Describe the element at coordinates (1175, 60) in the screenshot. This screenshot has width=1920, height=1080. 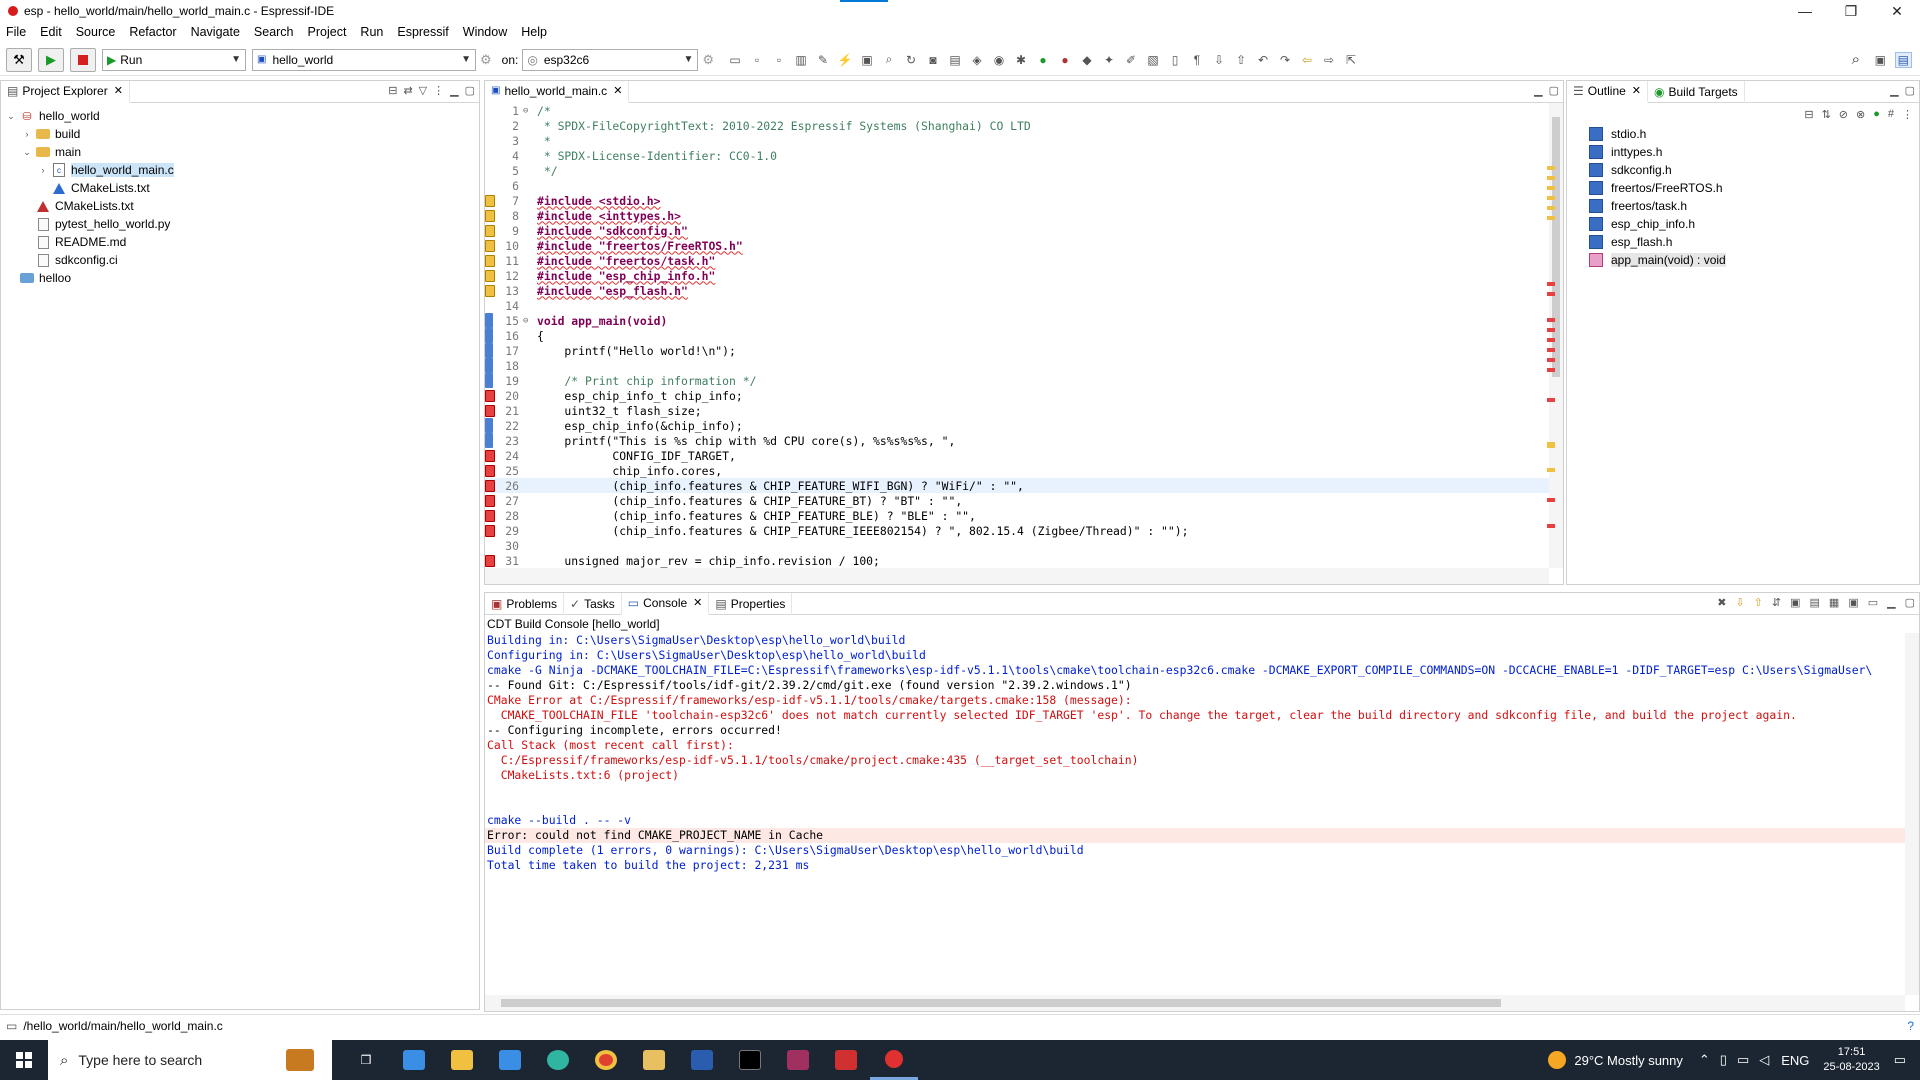
I see `block-icon: ▯` at that location.